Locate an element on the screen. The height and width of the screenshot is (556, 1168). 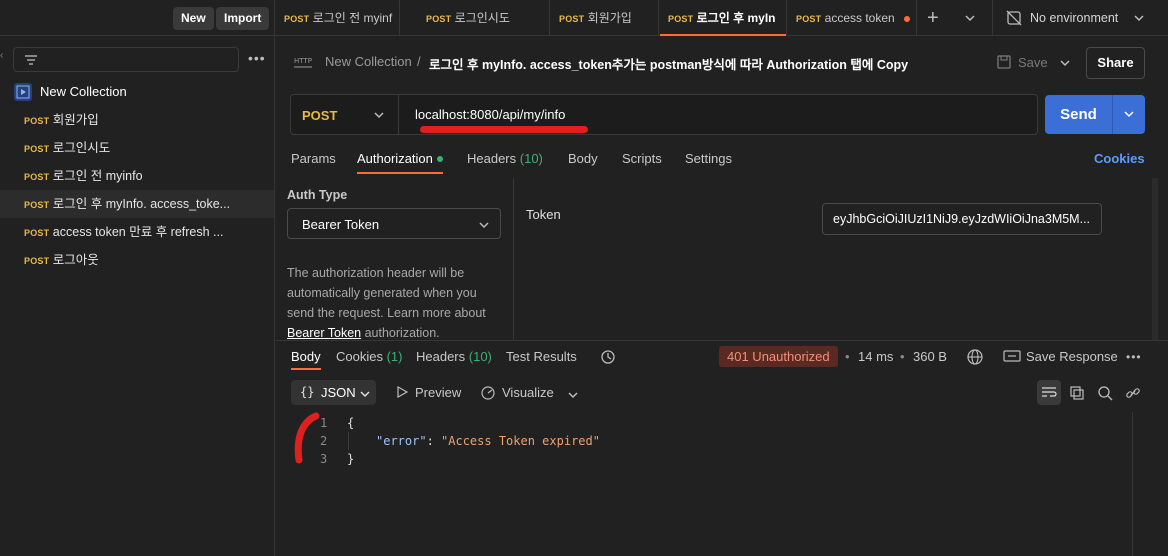
braces-icon: {} is located at coordinates (307, 392).